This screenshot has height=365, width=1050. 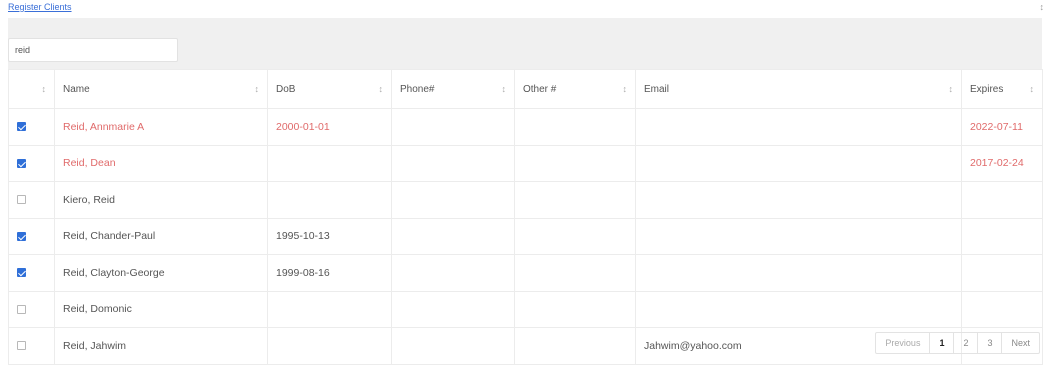 I want to click on phone-column-header: Phone# ↕, so click(x=453, y=89).